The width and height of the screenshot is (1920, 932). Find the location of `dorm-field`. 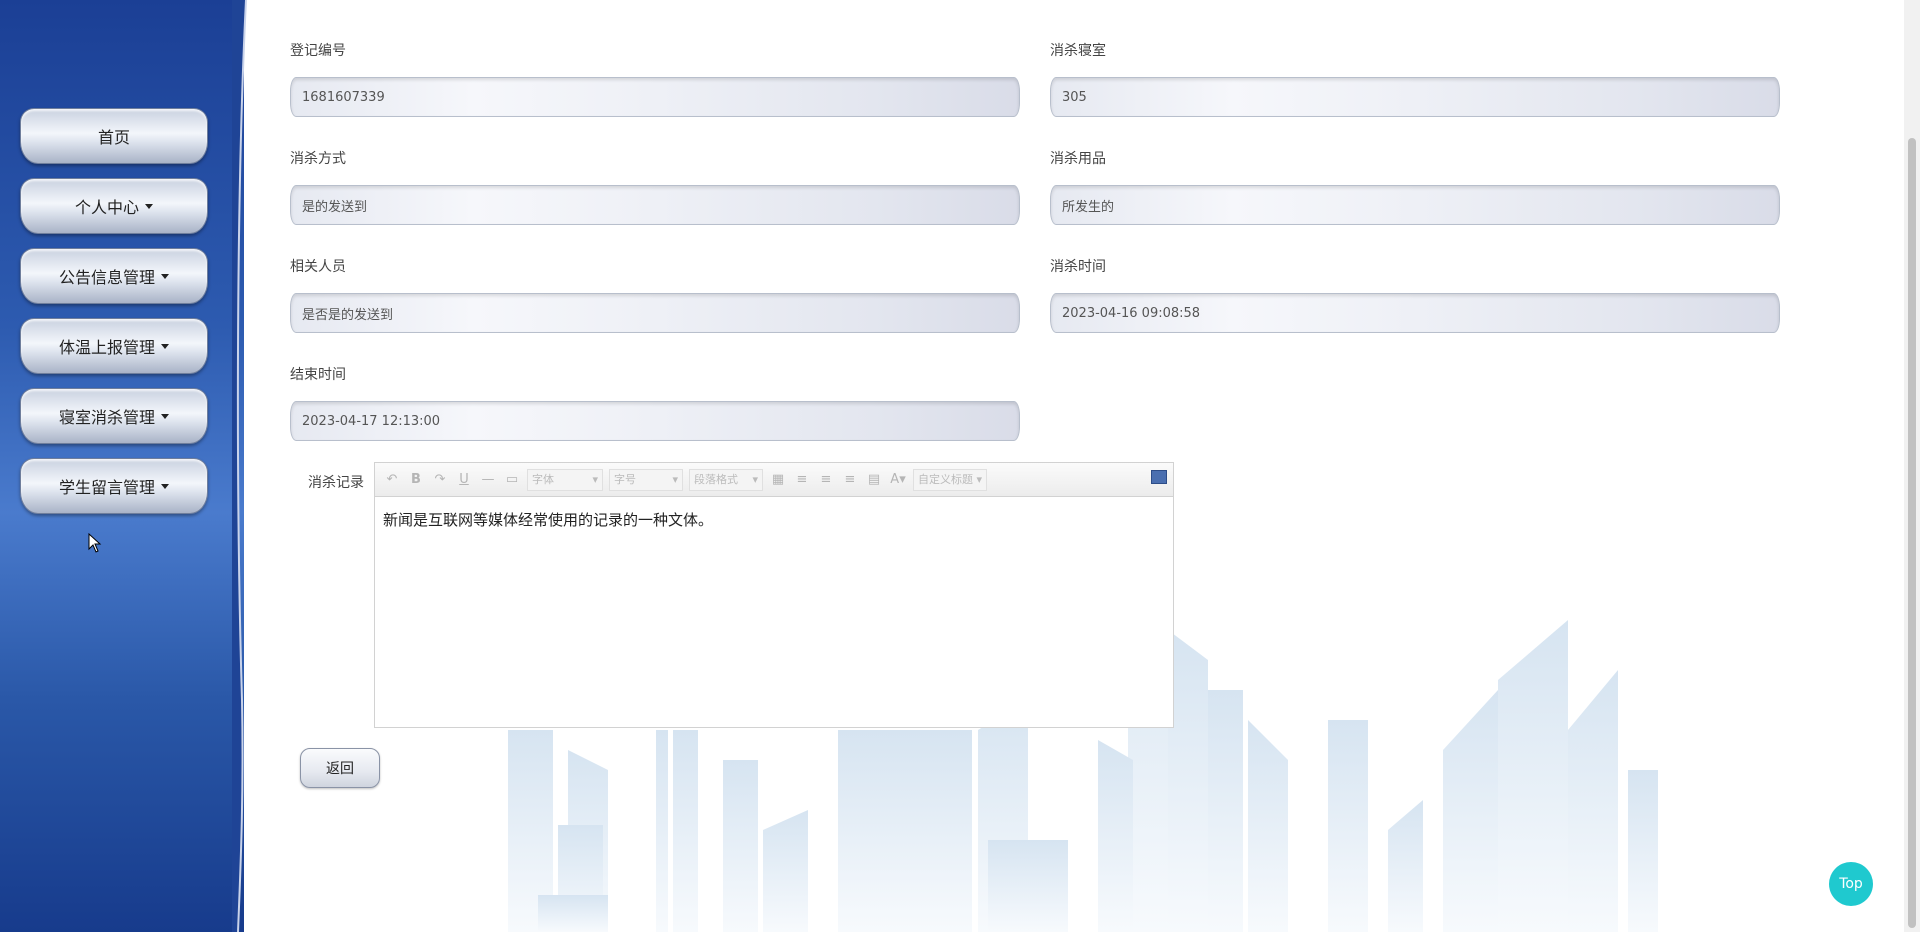

dorm-field is located at coordinates (1415, 97).